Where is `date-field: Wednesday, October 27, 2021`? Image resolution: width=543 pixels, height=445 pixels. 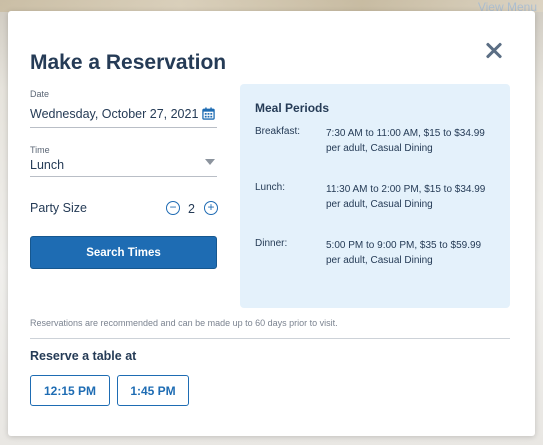
date-field: Wednesday, October 27, 2021 is located at coordinates (114, 114).